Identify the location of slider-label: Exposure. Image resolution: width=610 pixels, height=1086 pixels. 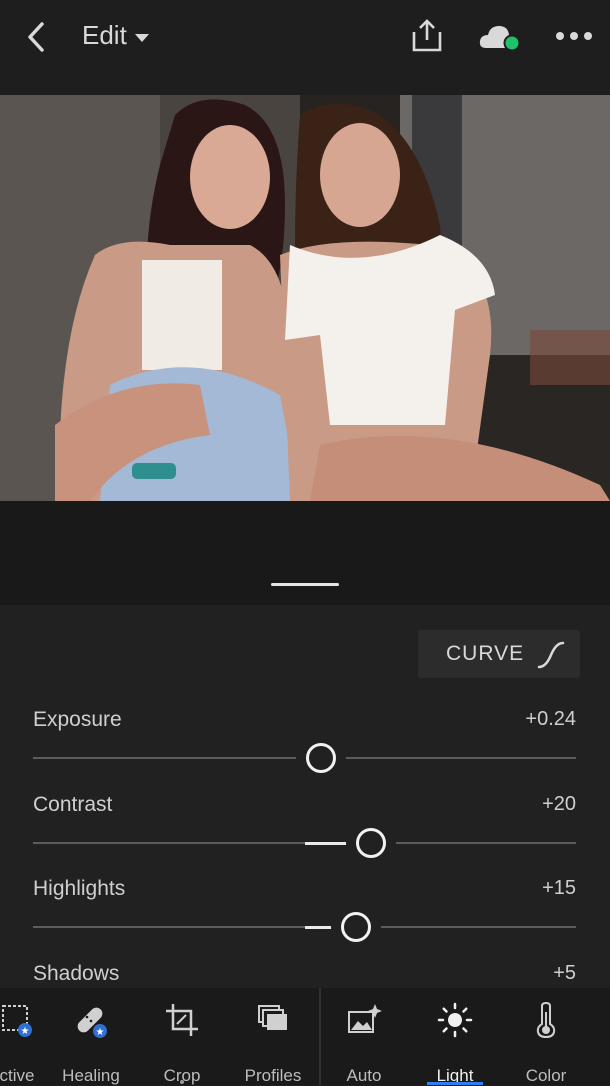
(77, 719).